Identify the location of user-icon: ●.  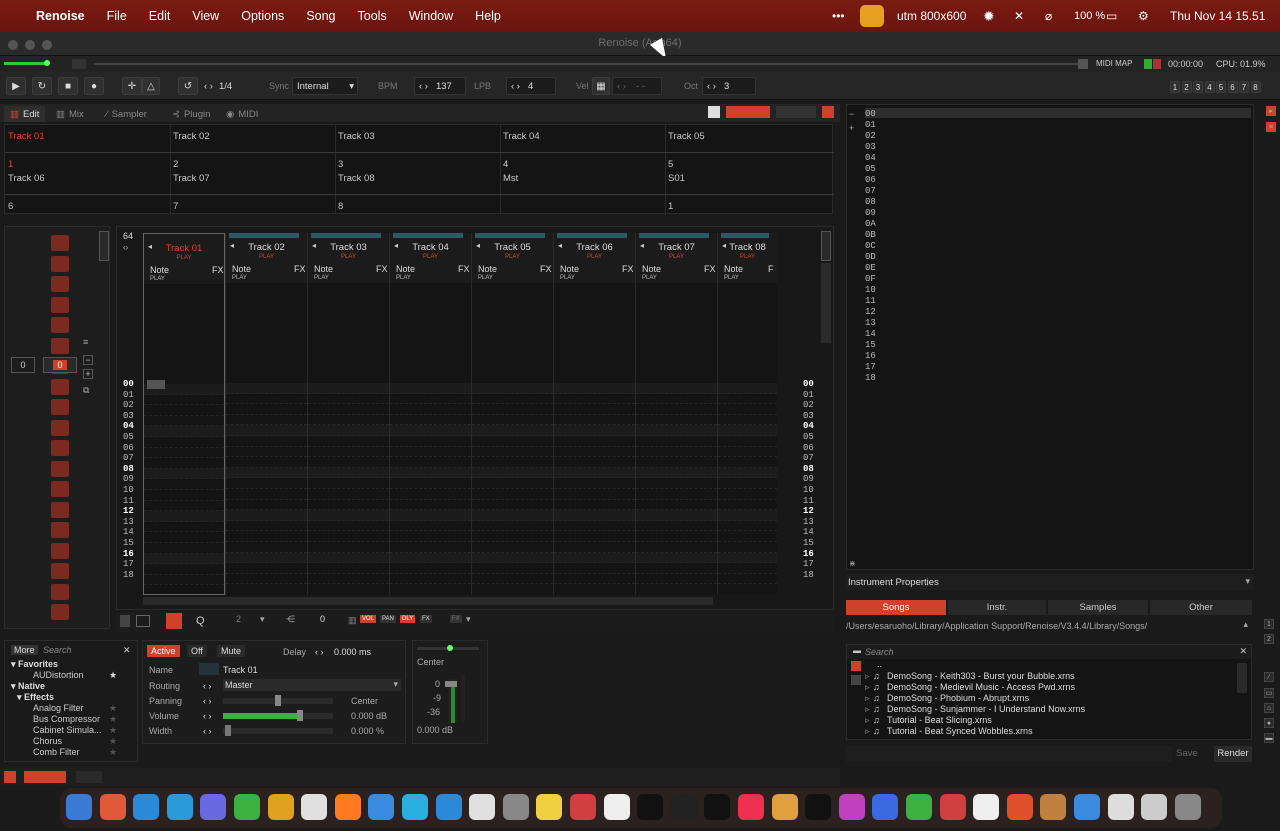
(1269, 723).